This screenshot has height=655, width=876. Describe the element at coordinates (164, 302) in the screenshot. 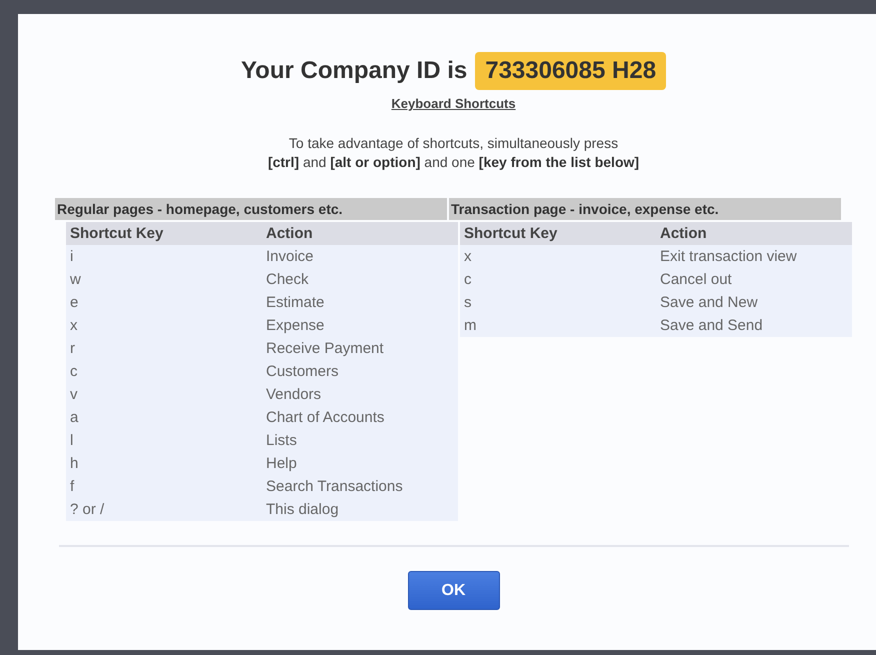

I see `shortcut-key-cell: e` at that location.